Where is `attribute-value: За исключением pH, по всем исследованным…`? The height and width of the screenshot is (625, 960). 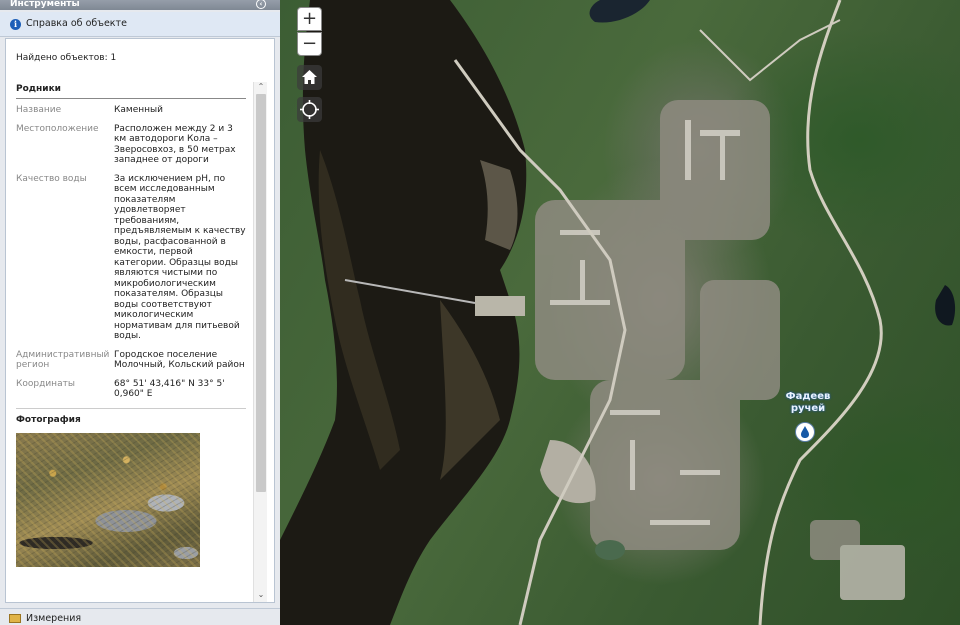 attribute-value: За исключением pH, по всем исследованным… is located at coordinates (180, 257).